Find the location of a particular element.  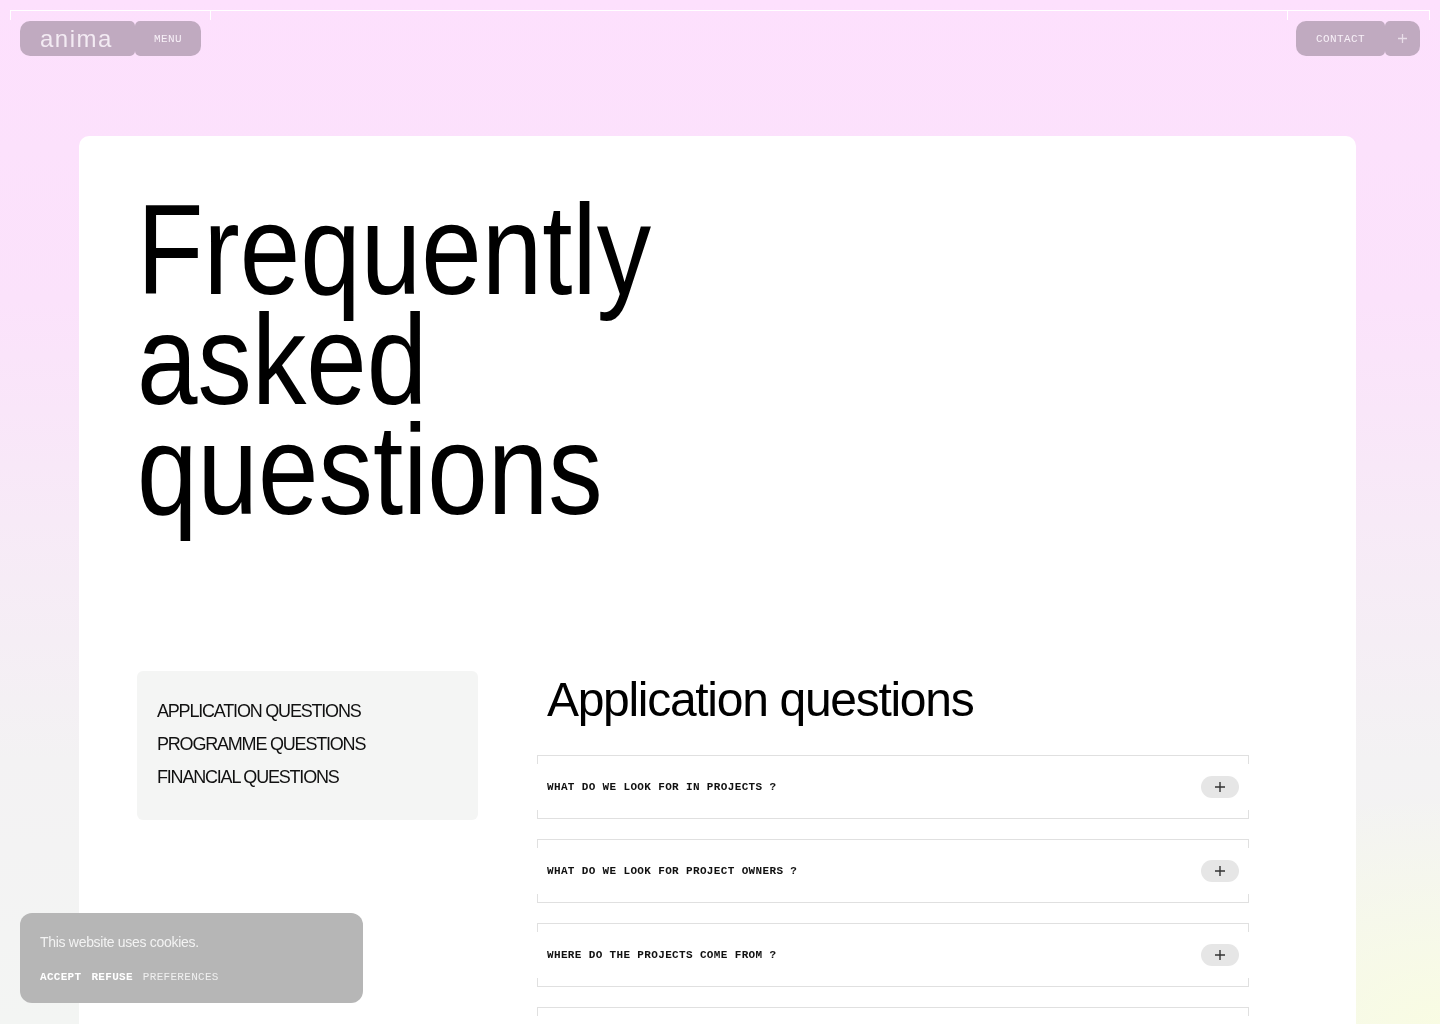

cookie-message: This website uses cookies. is located at coordinates (119, 942).